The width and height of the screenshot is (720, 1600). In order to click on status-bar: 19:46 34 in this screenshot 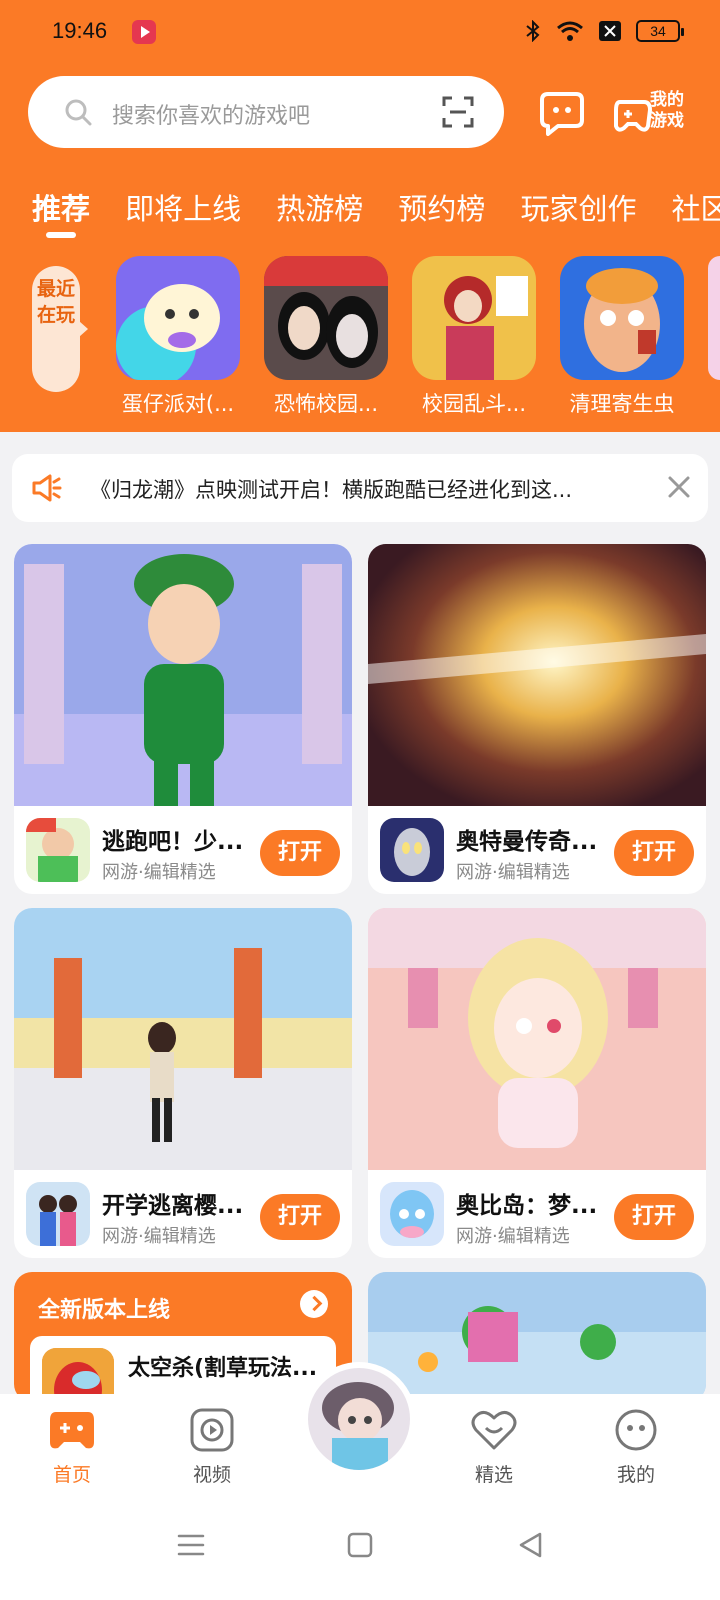, I will do `click(368, 33)`.